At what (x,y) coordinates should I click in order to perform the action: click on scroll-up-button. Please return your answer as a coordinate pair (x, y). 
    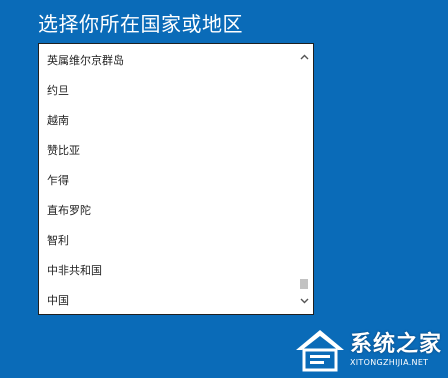
    Looking at the image, I should click on (304, 57).